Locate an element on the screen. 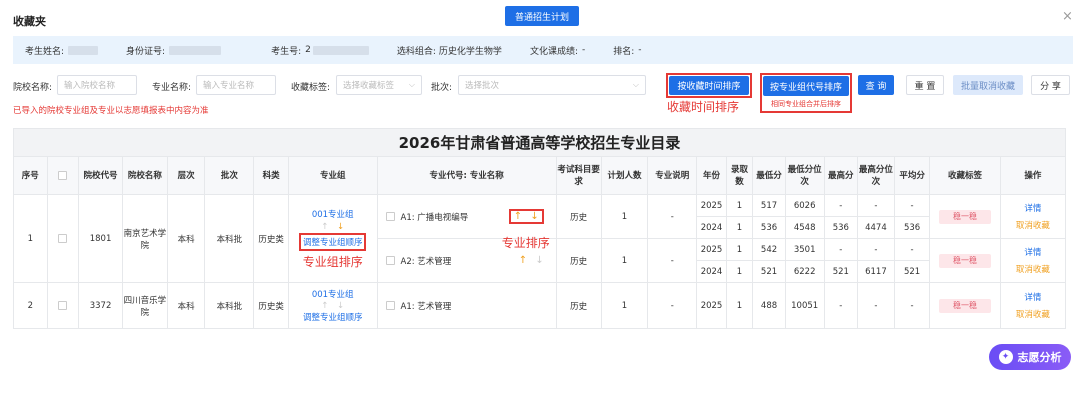  col-admit-count: 录取数 is located at coordinates (739, 175).